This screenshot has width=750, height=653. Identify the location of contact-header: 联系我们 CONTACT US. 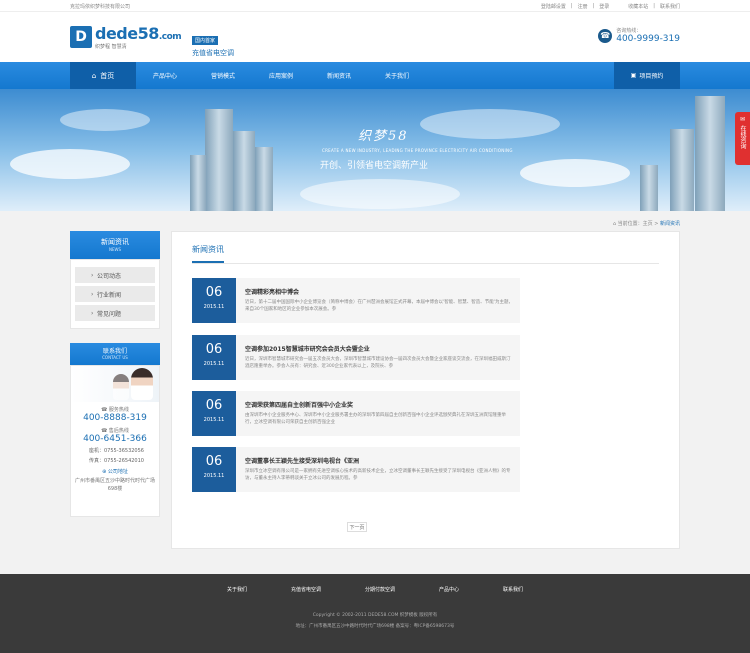
(115, 354).